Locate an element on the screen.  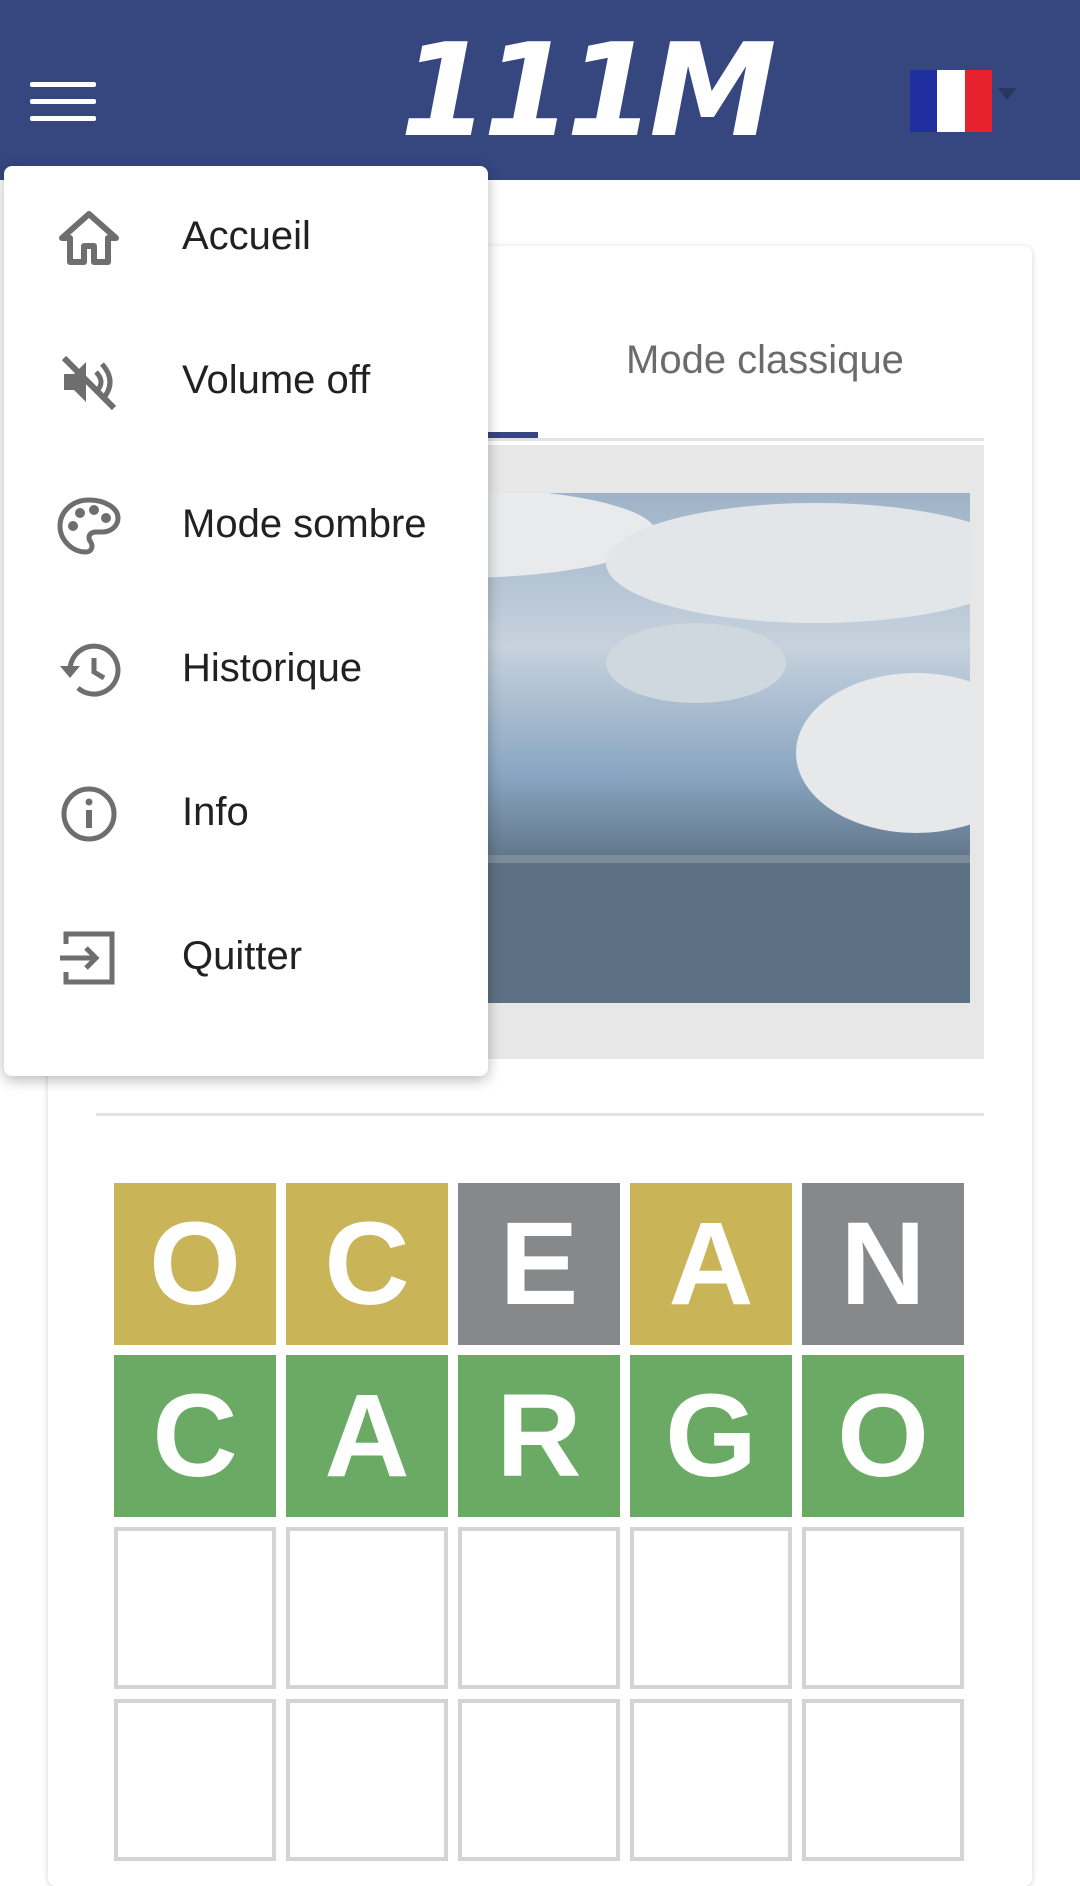
history-icon is located at coordinates (90, 670).